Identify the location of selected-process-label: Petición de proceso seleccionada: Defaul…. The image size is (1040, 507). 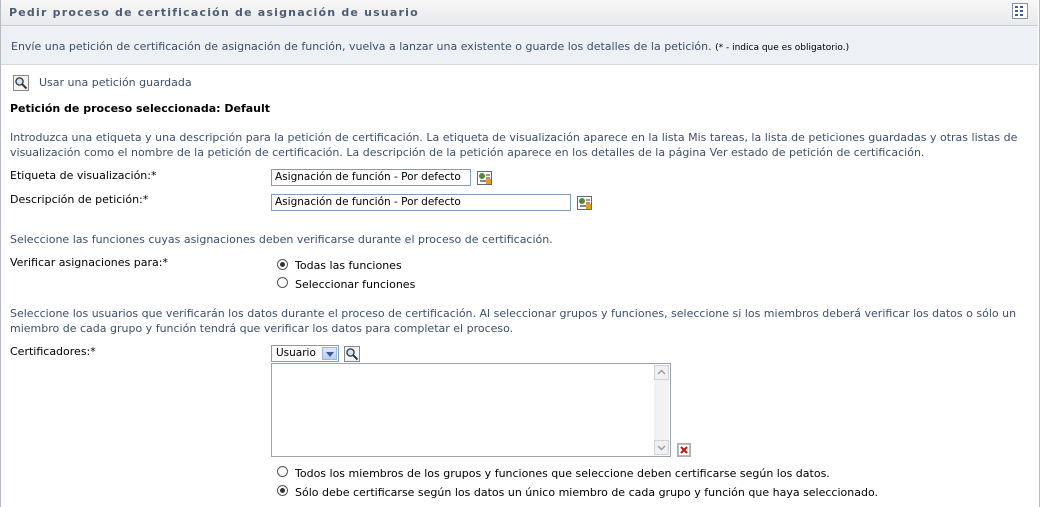
(140, 108).